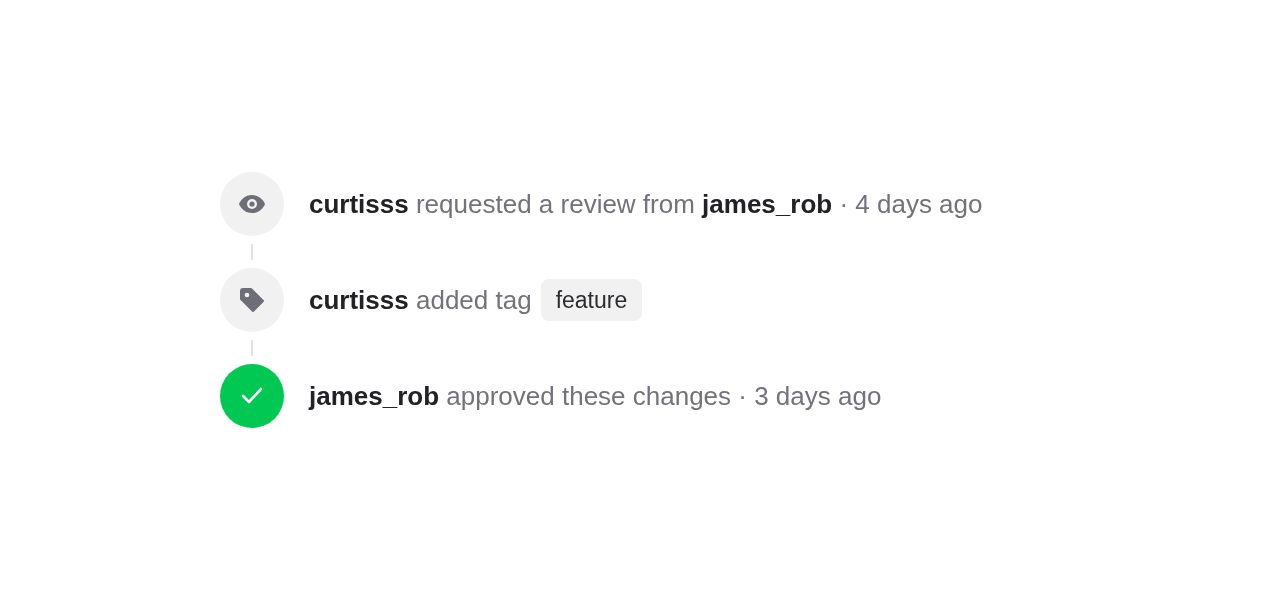  What do you see at coordinates (420, 300) in the screenshot?
I see `event-text: curtisss added tag` at bounding box center [420, 300].